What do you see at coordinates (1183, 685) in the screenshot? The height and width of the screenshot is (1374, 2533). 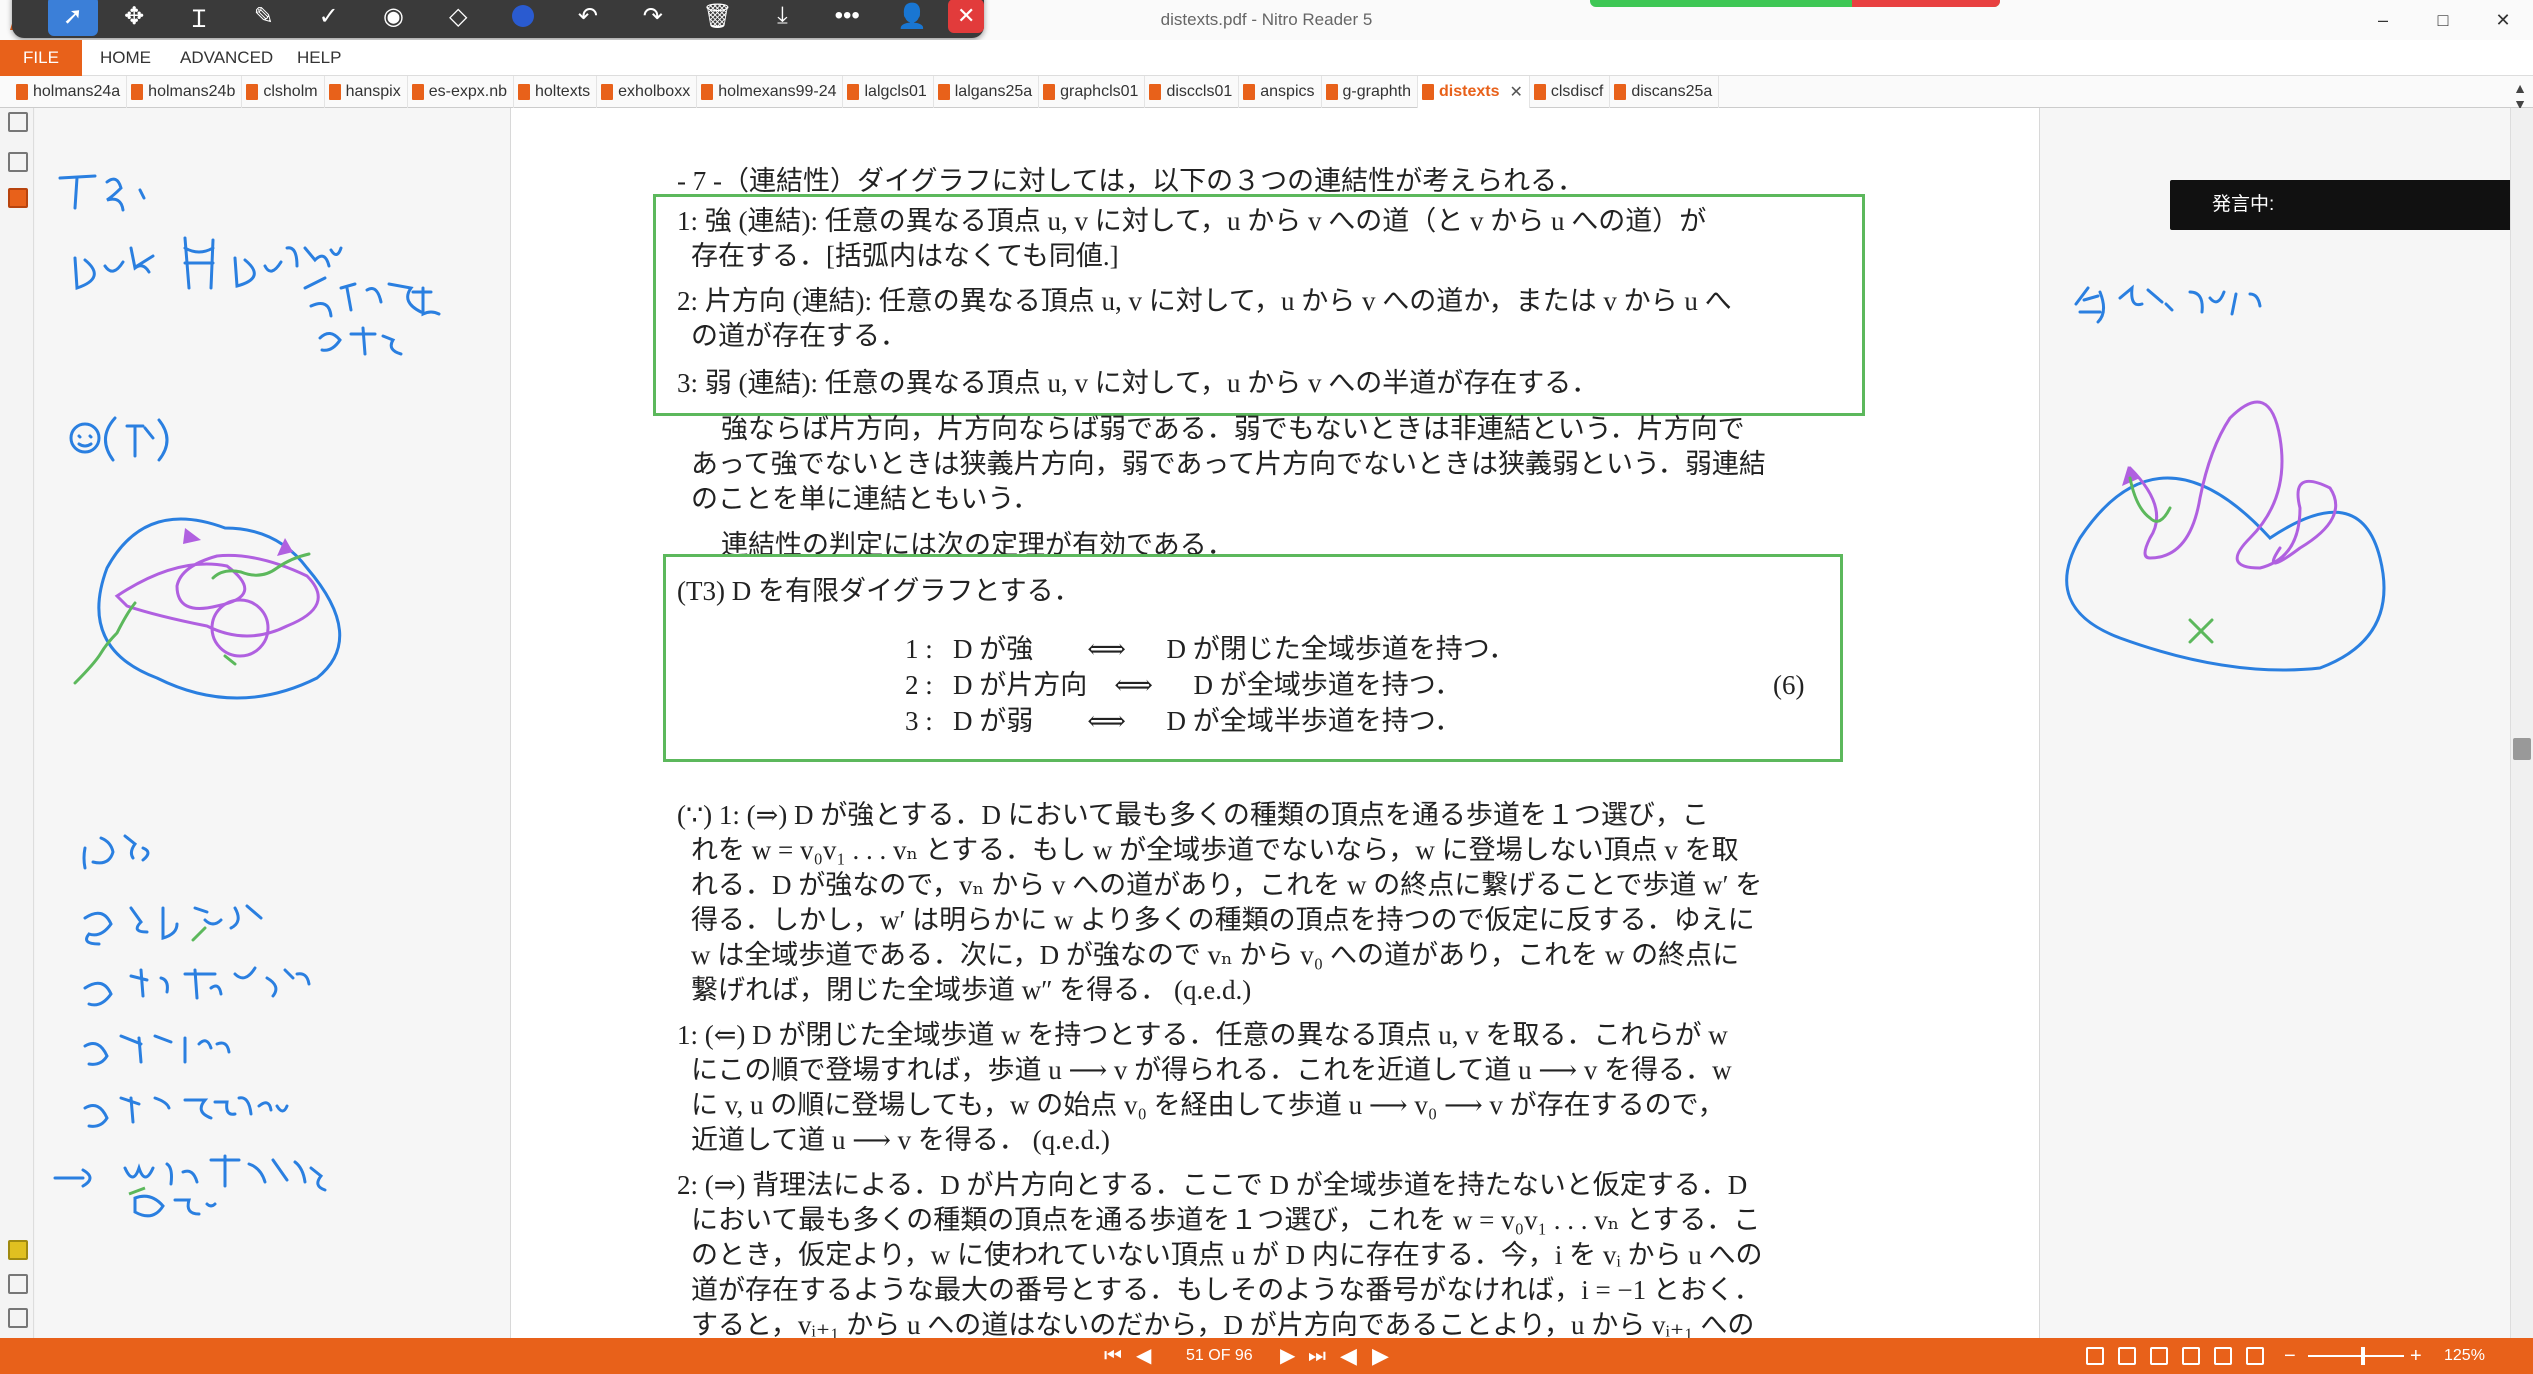 I see `theorem-line-2: 2 : D が片方向 ⟺ D が全域歩道を持つ．` at bounding box center [1183, 685].